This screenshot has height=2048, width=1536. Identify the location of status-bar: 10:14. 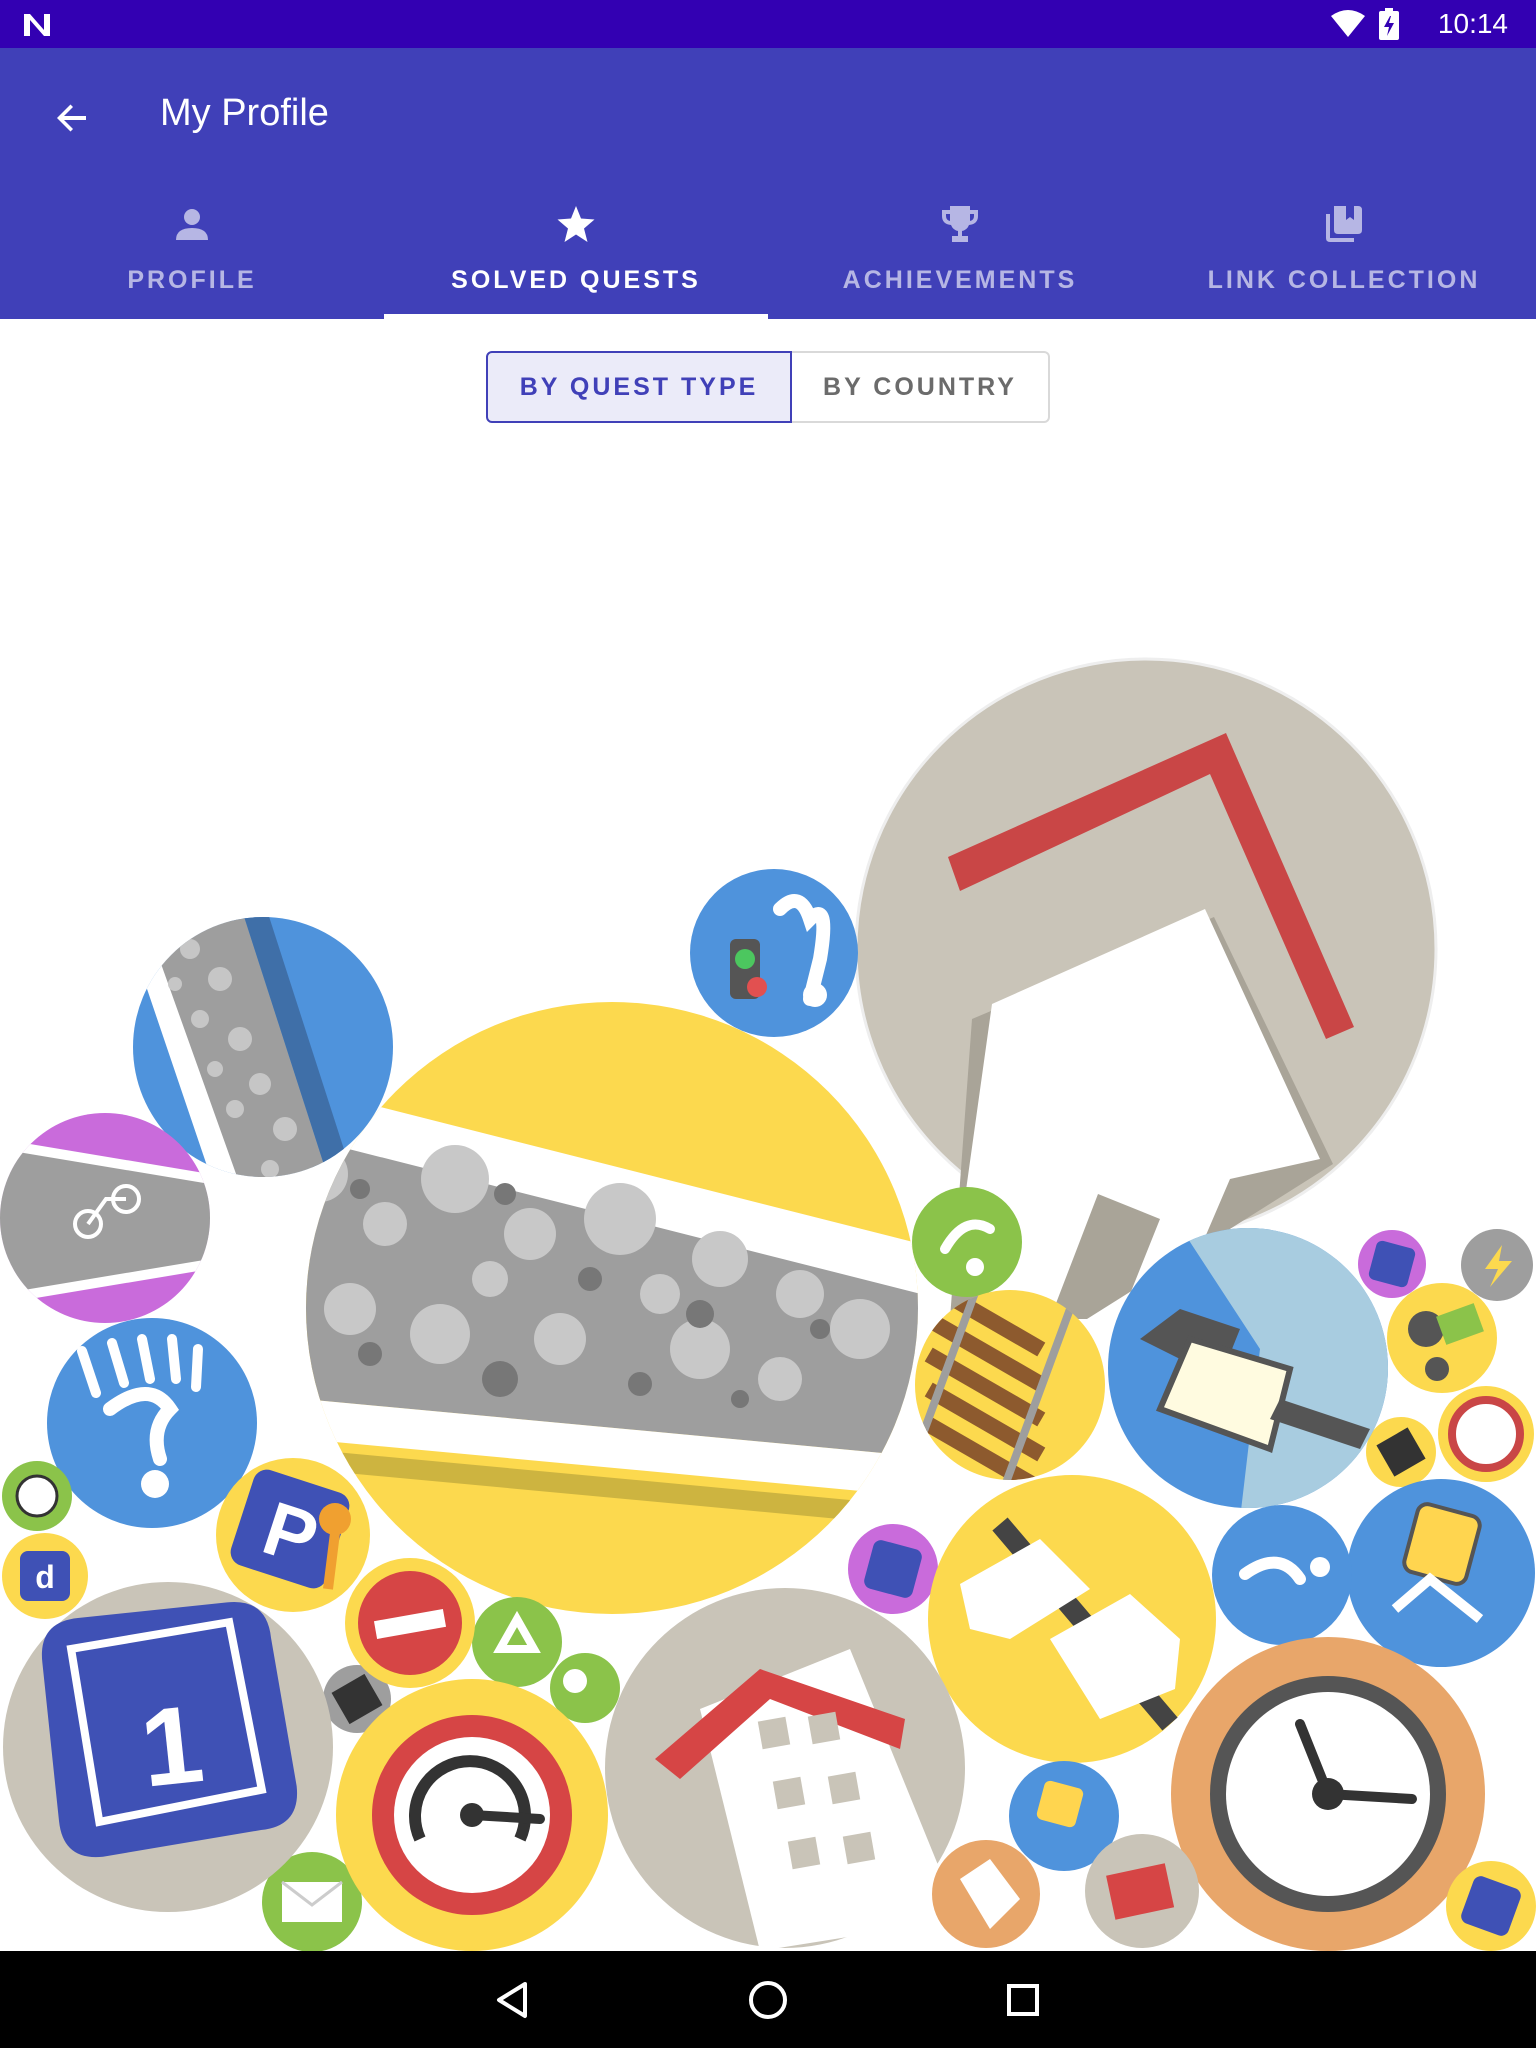
(768, 24).